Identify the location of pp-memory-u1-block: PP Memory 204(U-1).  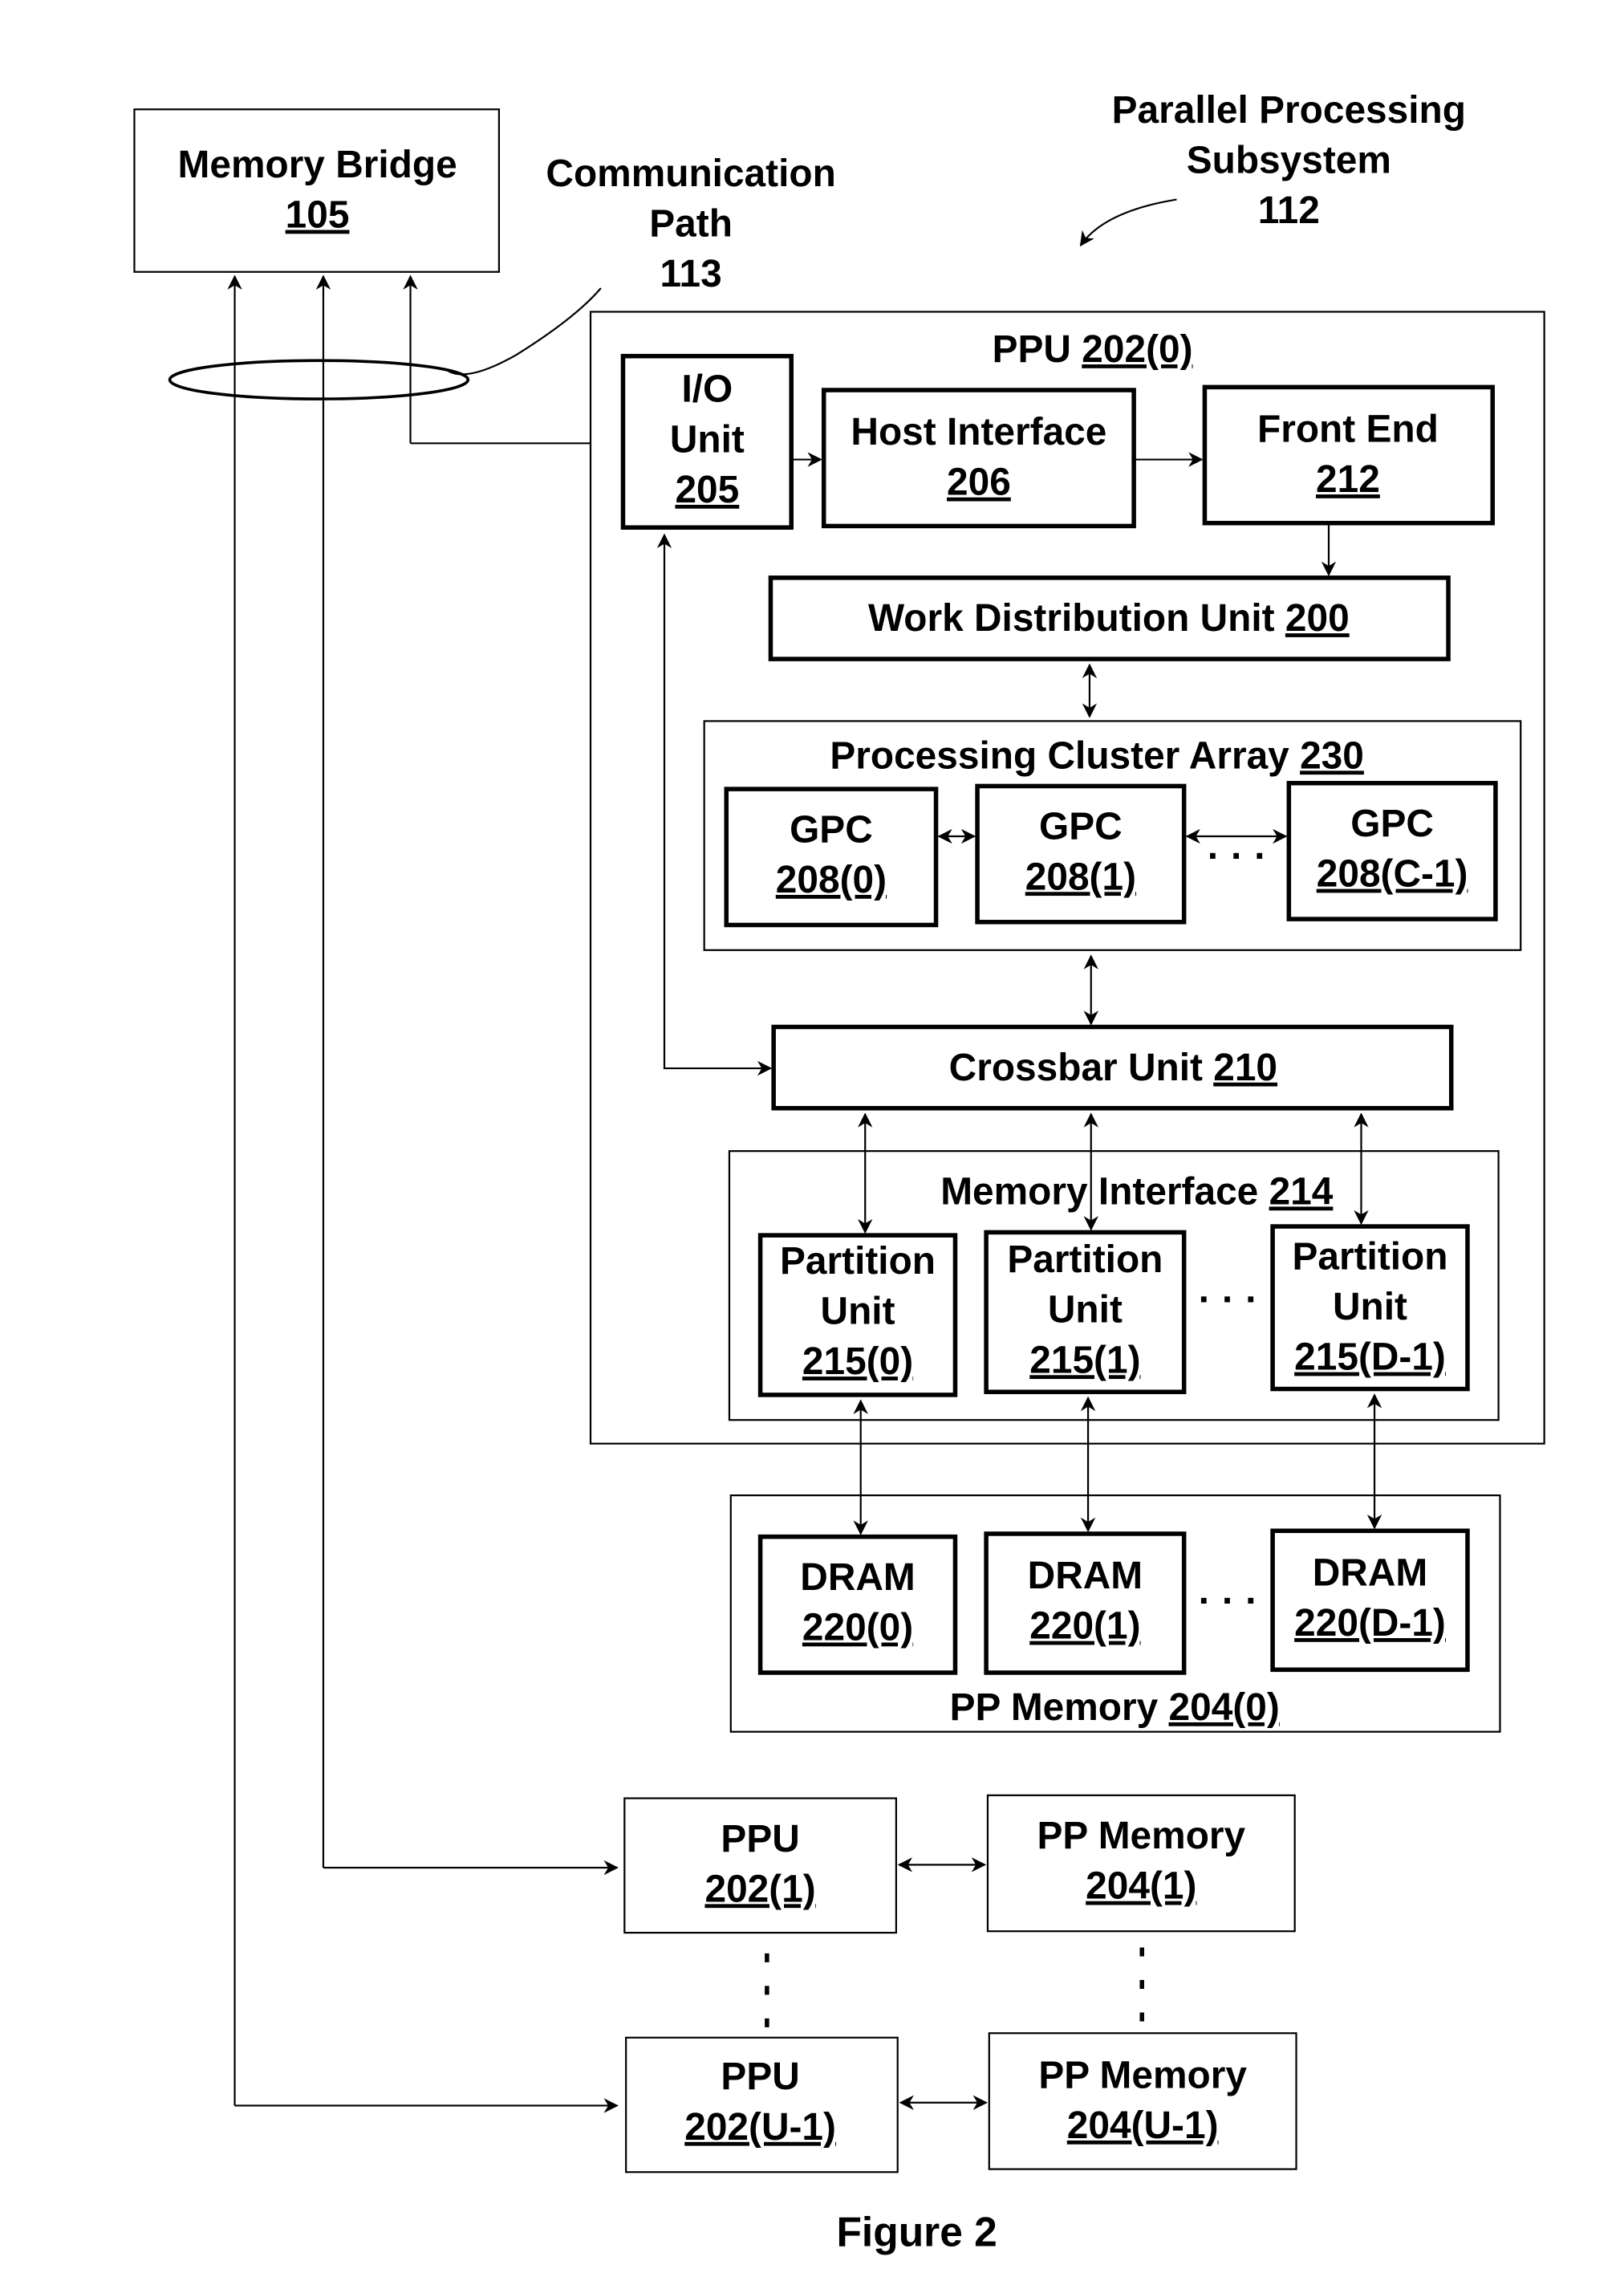
(1142, 2101).